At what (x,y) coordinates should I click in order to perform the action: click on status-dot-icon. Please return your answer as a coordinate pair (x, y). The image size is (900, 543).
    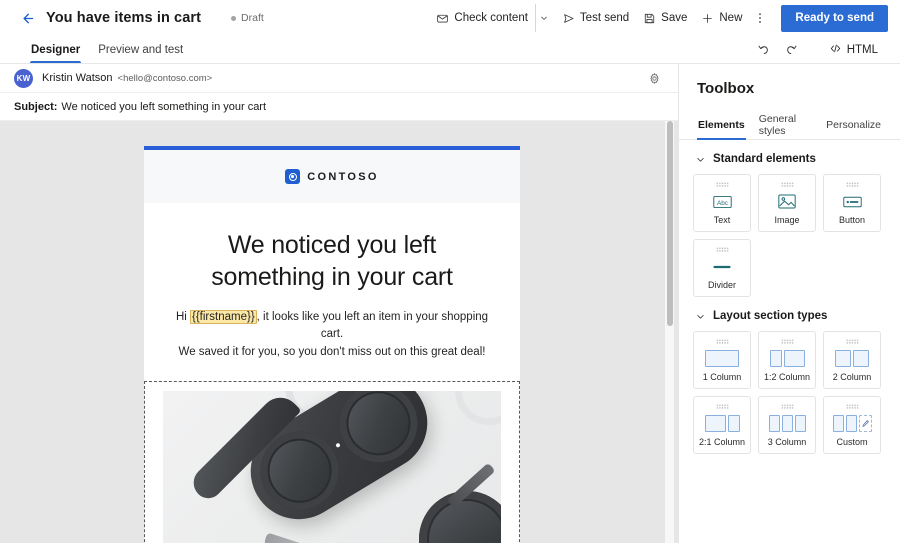
    Looking at the image, I should click on (234, 18).